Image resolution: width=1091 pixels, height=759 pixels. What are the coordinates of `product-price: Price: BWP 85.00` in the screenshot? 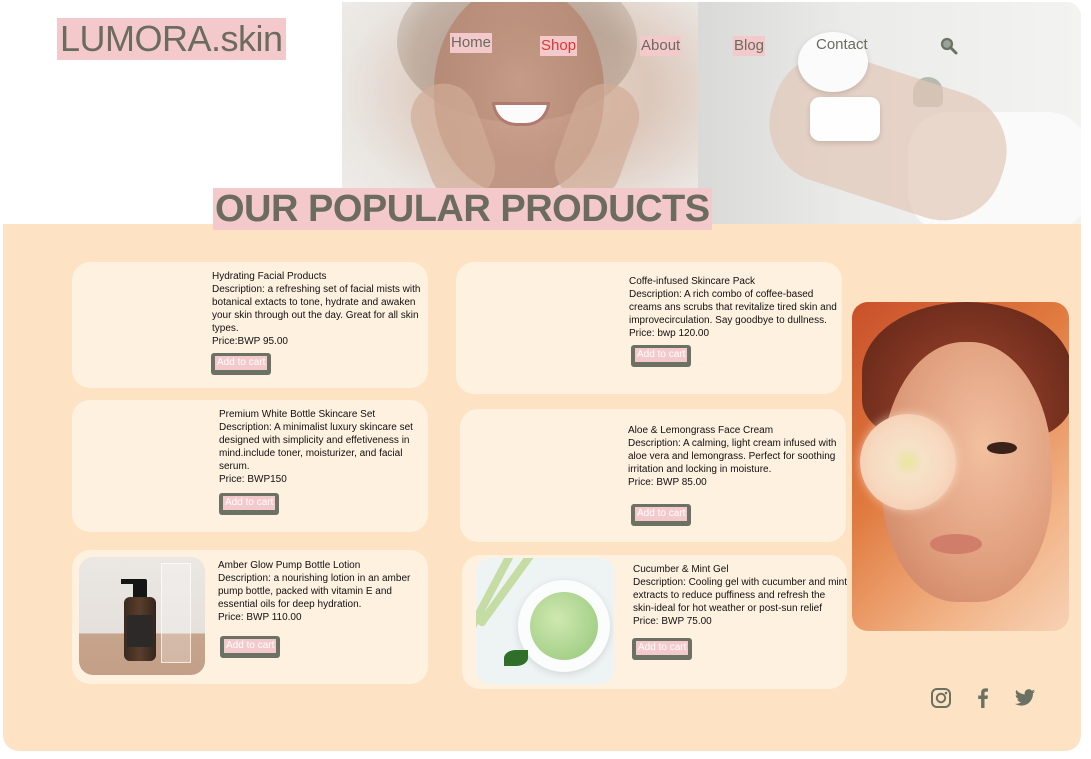 It's located at (667, 482).